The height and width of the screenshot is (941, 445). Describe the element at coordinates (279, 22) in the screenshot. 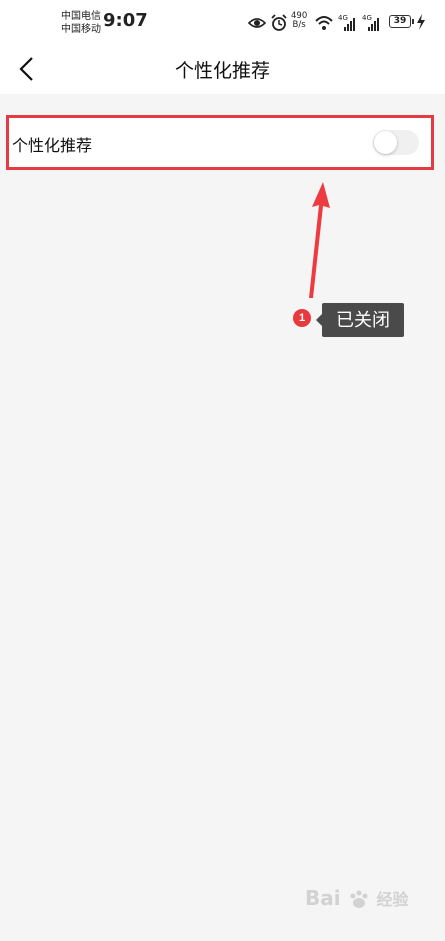

I see `alarm-icon` at that location.